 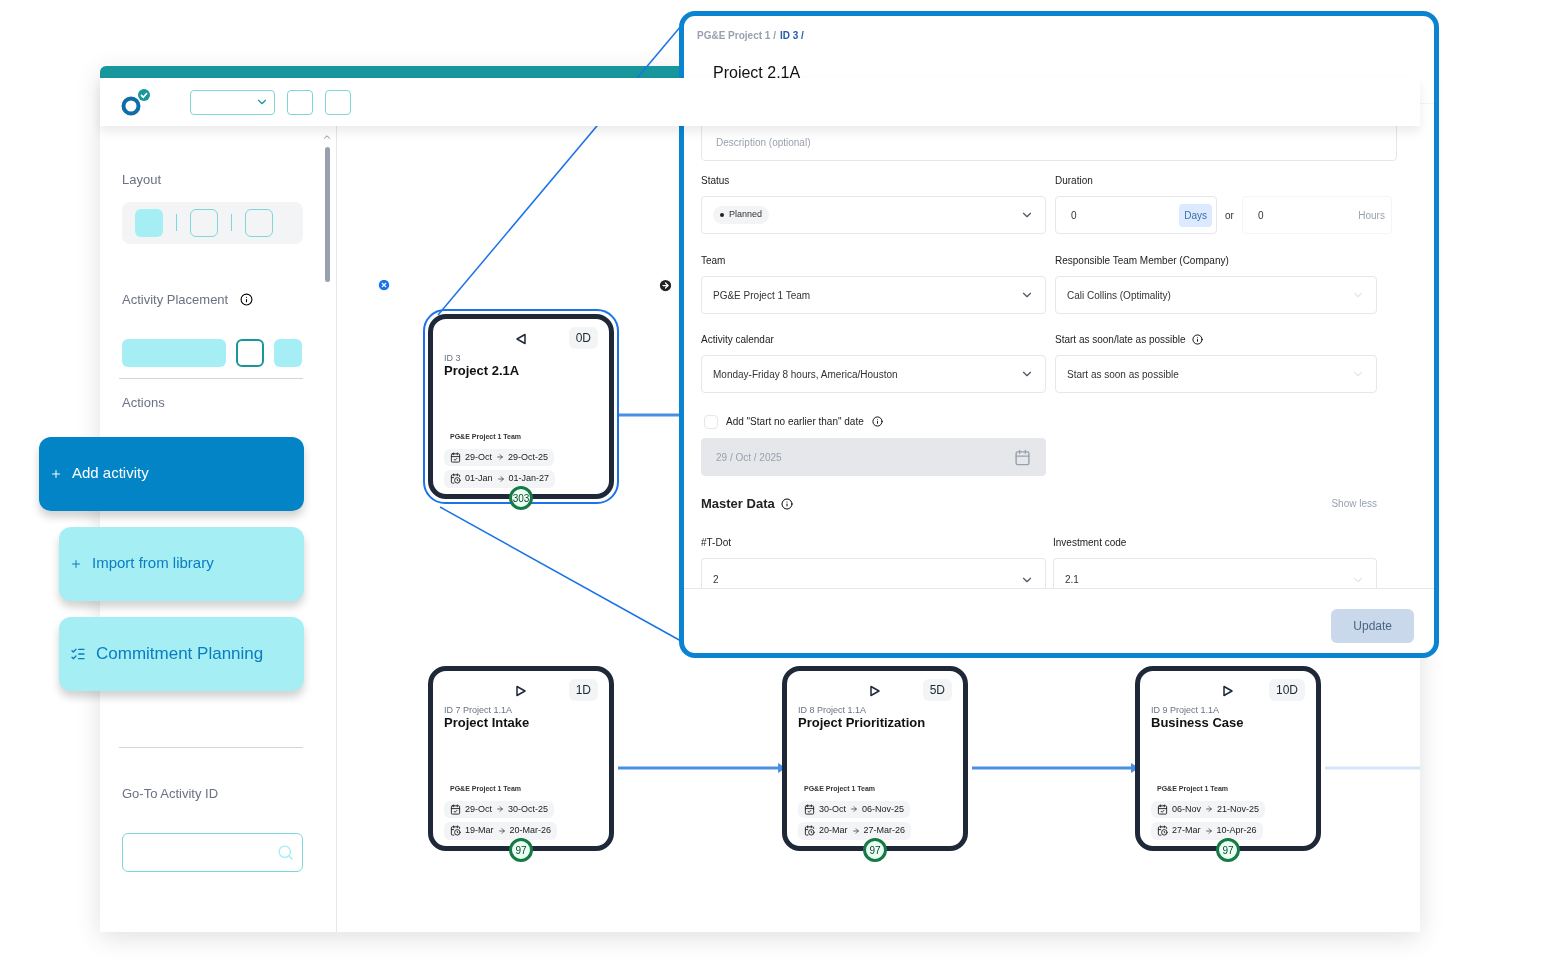 I want to click on activity-title: Project 2.1A, so click(x=482, y=370).